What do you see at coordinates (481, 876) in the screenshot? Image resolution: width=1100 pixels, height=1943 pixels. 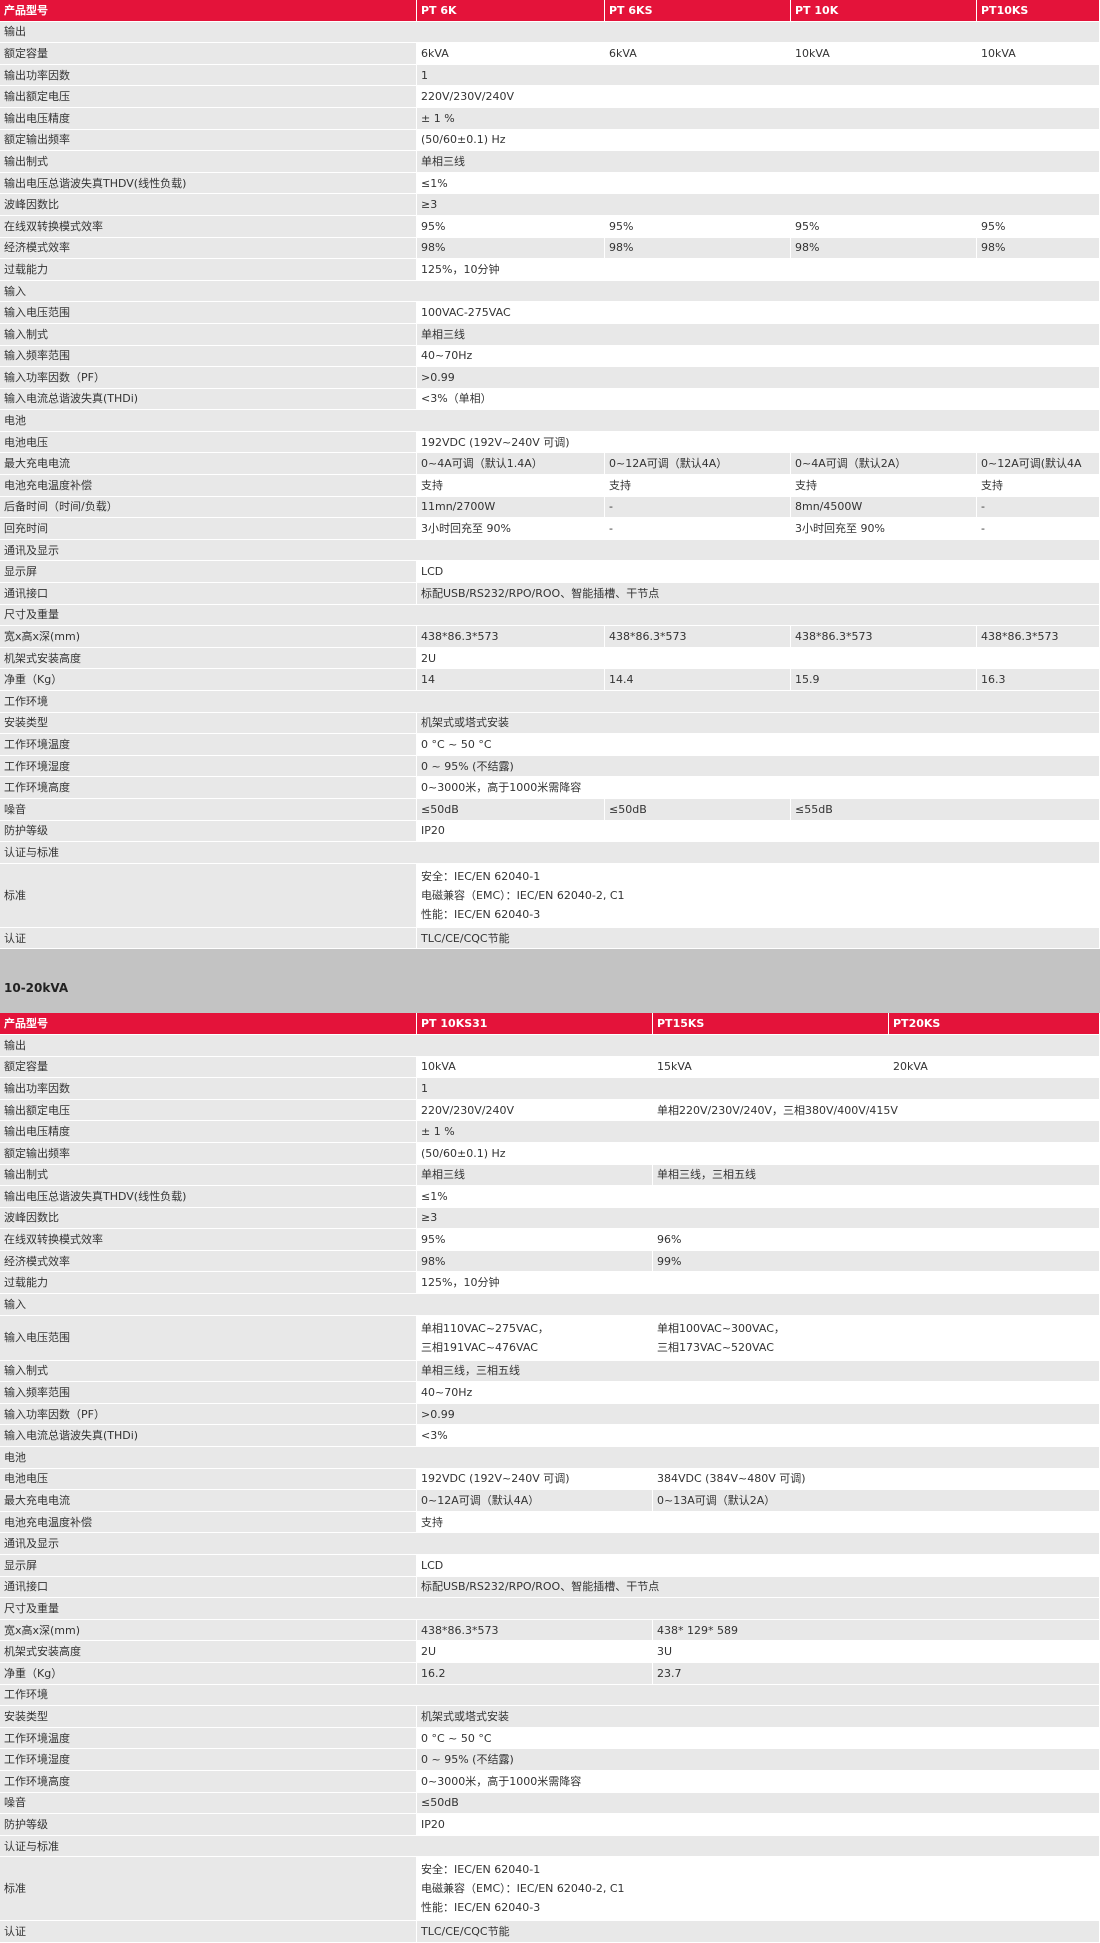 I see `cell-line: 安全：IEC/EN 62040-1` at bounding box center [481, 876].